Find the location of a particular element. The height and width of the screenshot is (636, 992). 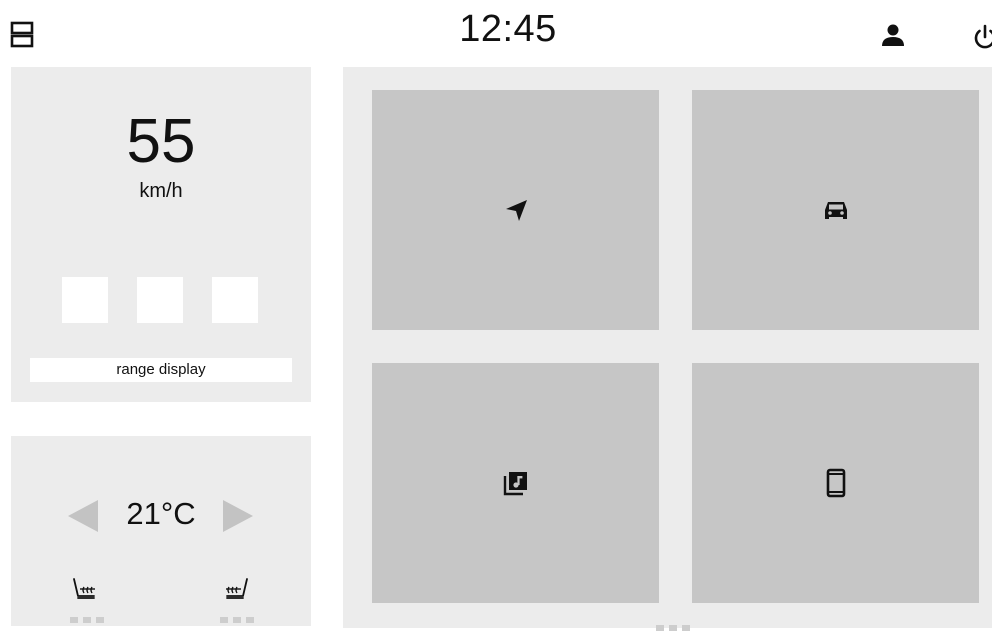

navigation-arrow-icon is located at coordinates (516, 210).